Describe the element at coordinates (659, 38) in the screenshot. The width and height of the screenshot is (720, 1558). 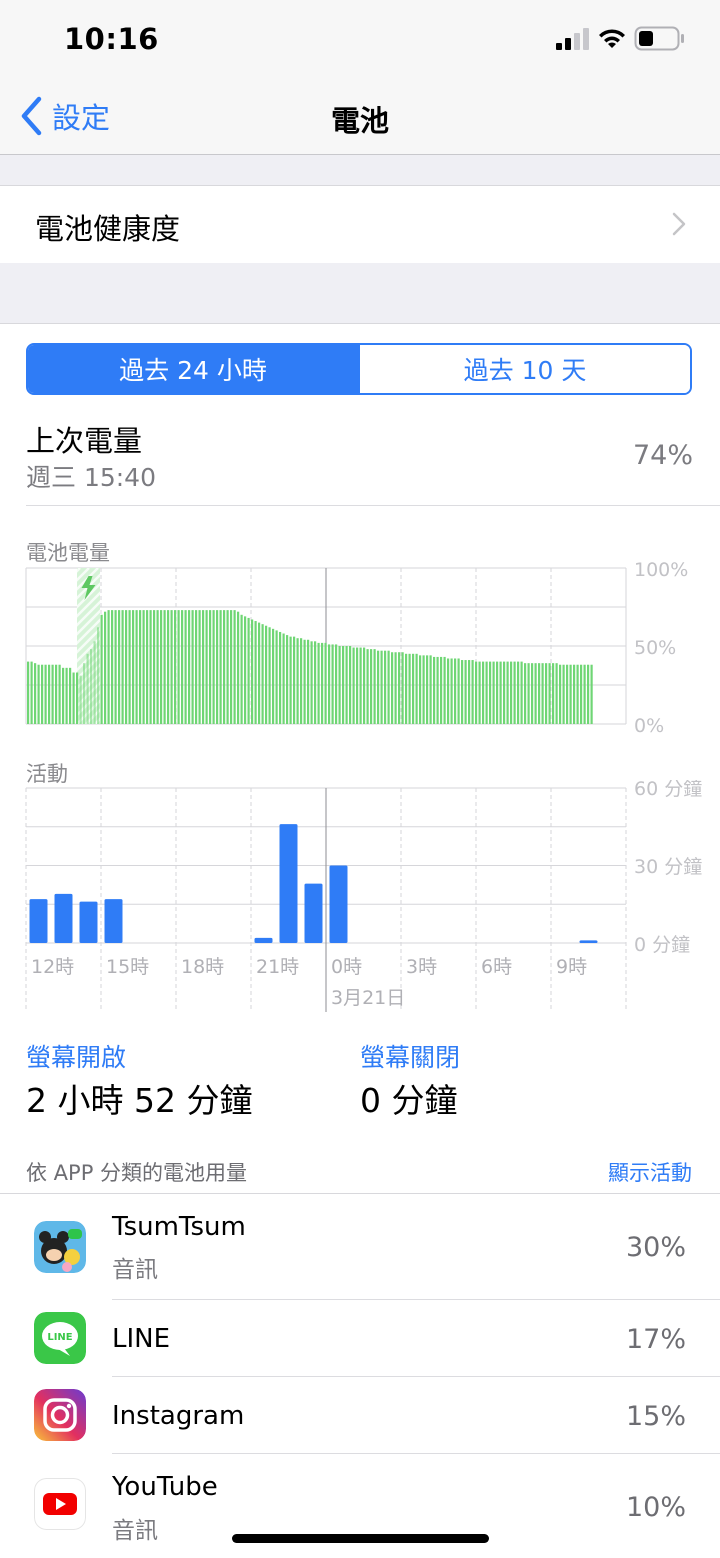
I see `battery-icon` at that location.